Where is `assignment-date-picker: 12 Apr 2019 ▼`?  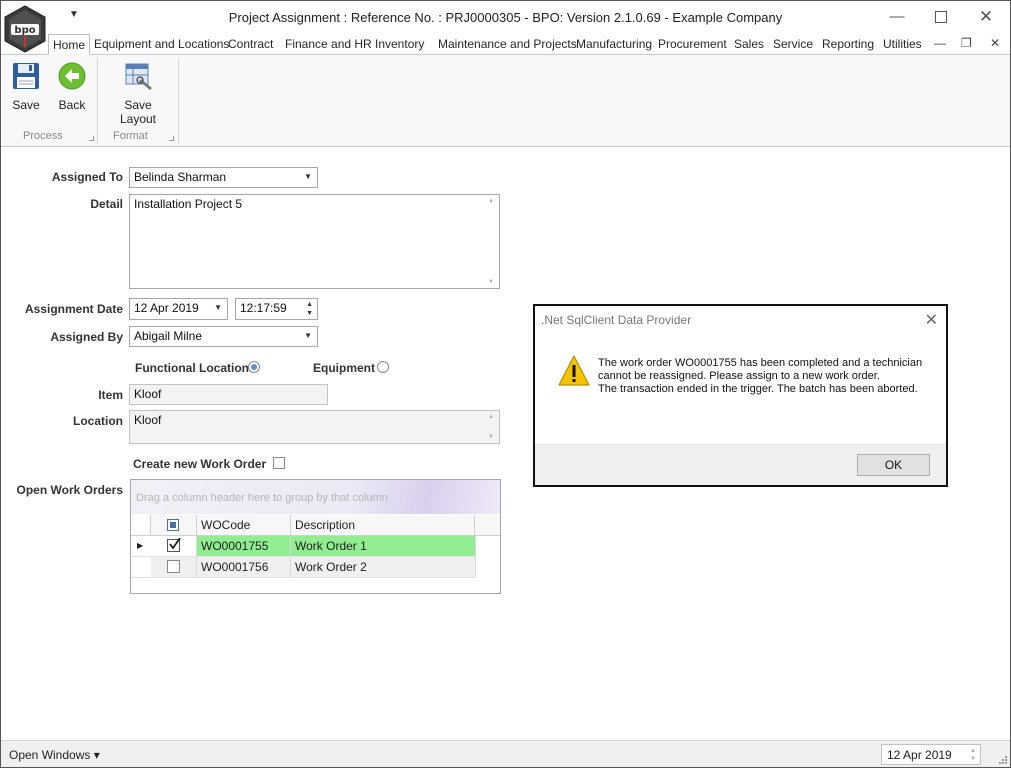 assignment-date-picker: 12 Apr 2019 ▼ is located at coordinates (178, 309).